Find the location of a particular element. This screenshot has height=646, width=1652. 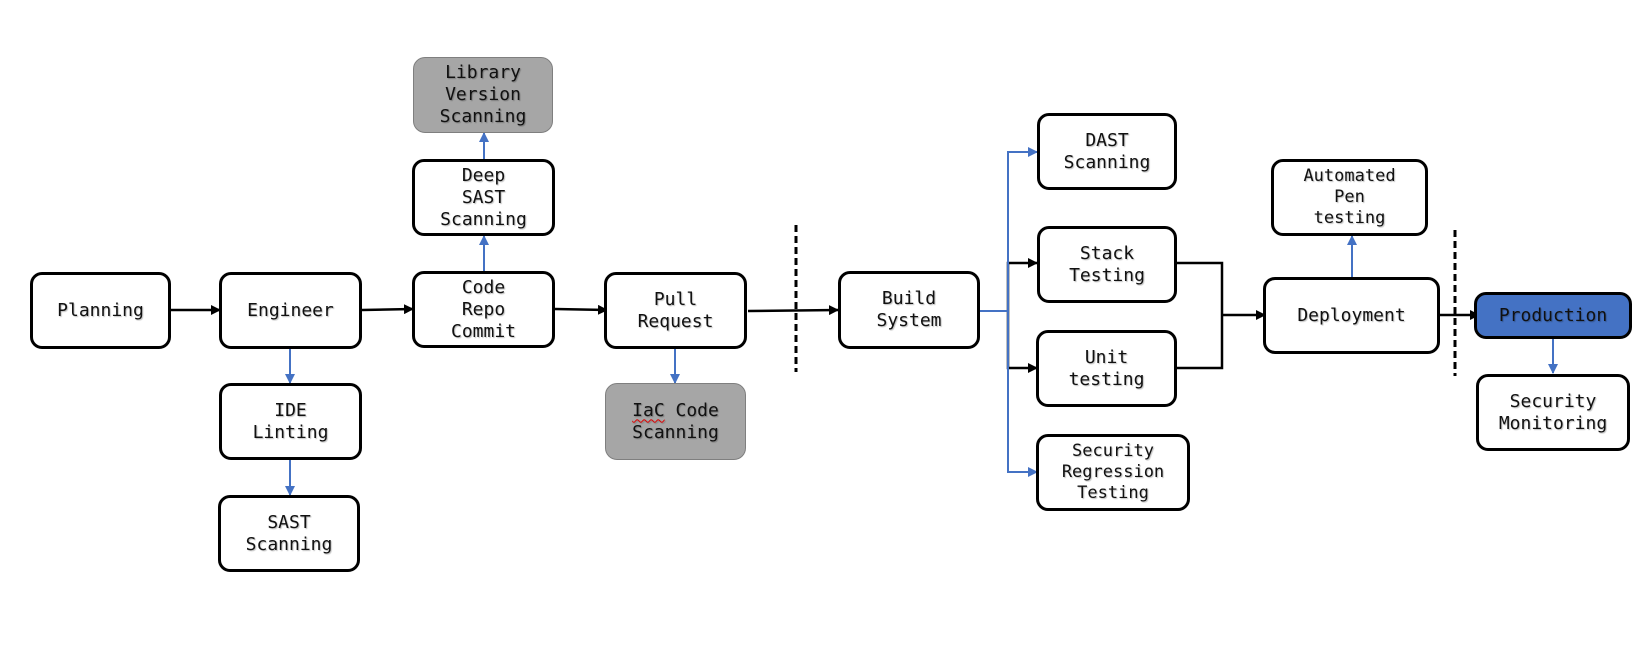

node-label: Planning is located at coordinates (100, 310).